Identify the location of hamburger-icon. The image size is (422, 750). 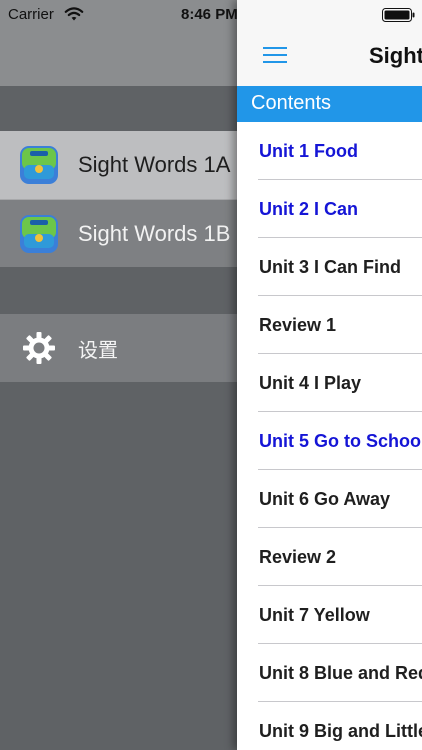
(275, 55).